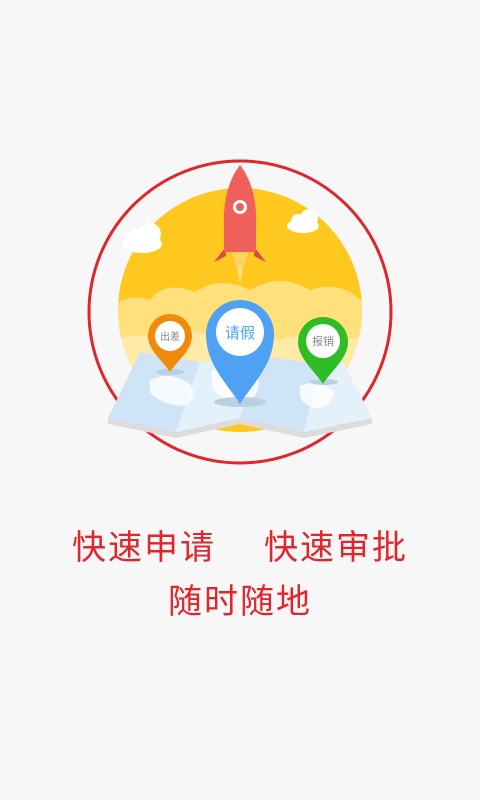 The width and height of the screenshot is (480, 800). Describe the element at coordinates (323, 341) in the screenshot. I see `pin-reimbursement-label: 报销` at that location.